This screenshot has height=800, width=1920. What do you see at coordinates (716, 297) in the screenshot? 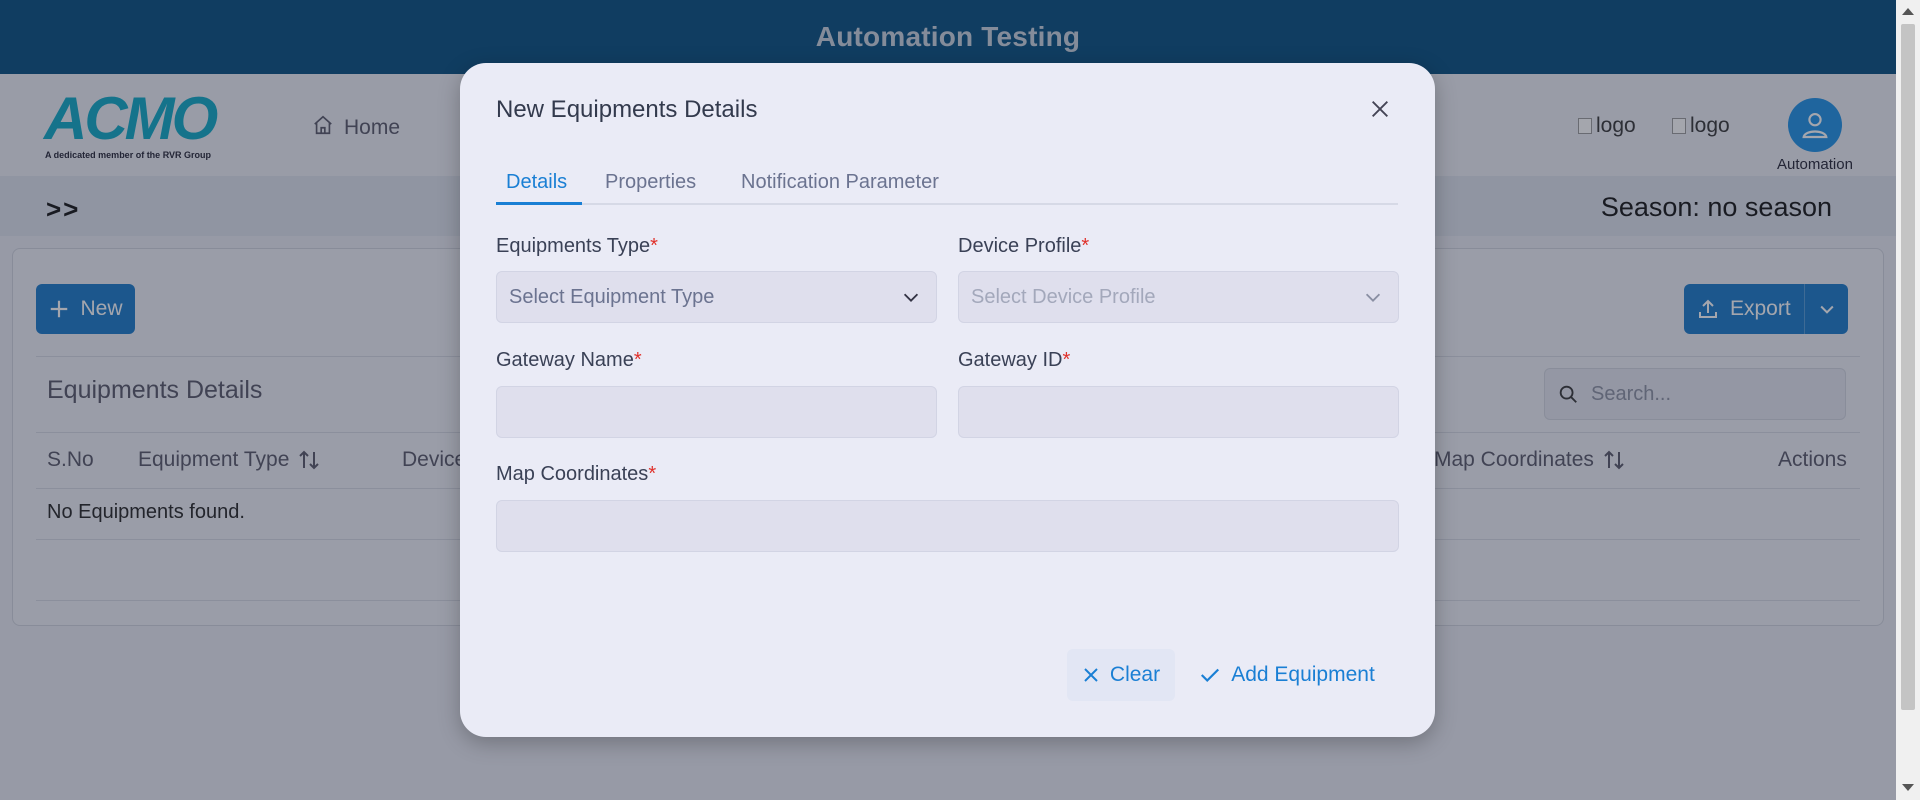
I see `equipment-type-select: Select Equipment Type` at bounding box center [716, 297].